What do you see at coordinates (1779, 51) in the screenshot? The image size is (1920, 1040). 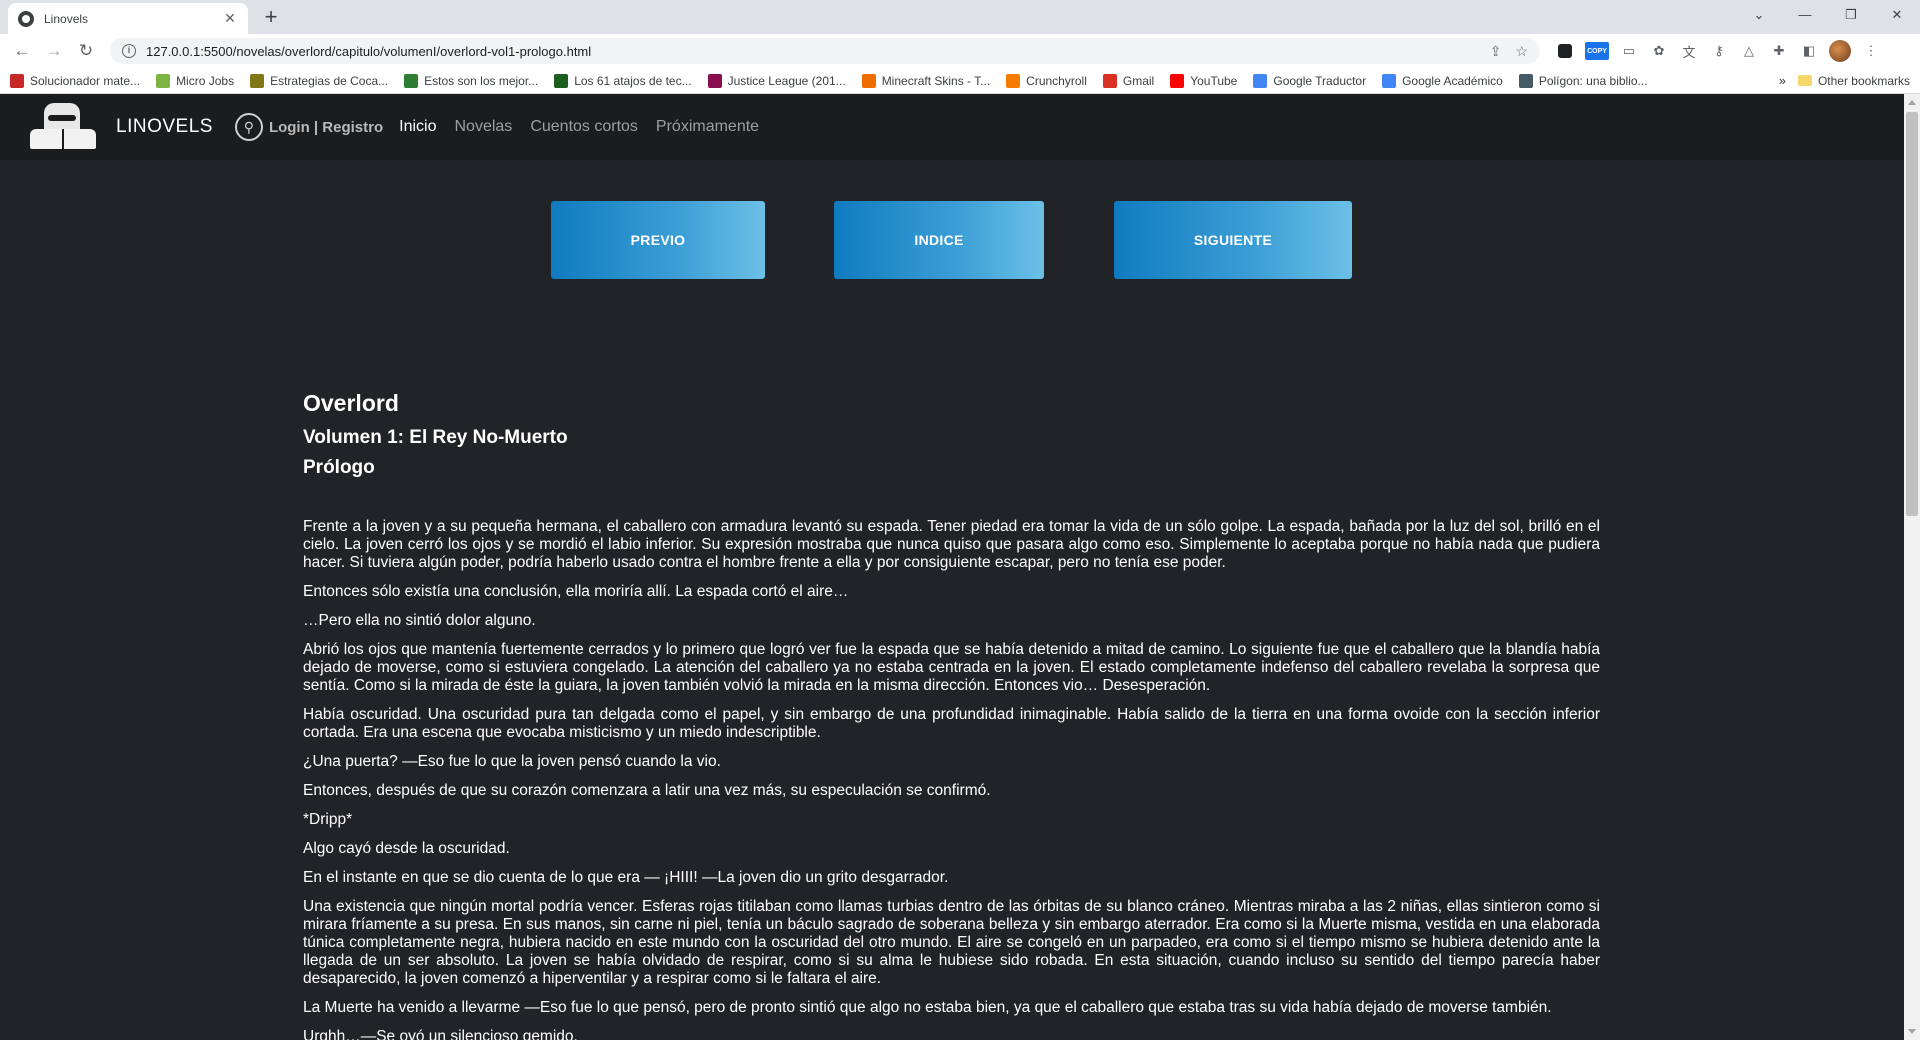 I see `extensions-puzzle-icon: ✚` at bounding box center [1779, 51].